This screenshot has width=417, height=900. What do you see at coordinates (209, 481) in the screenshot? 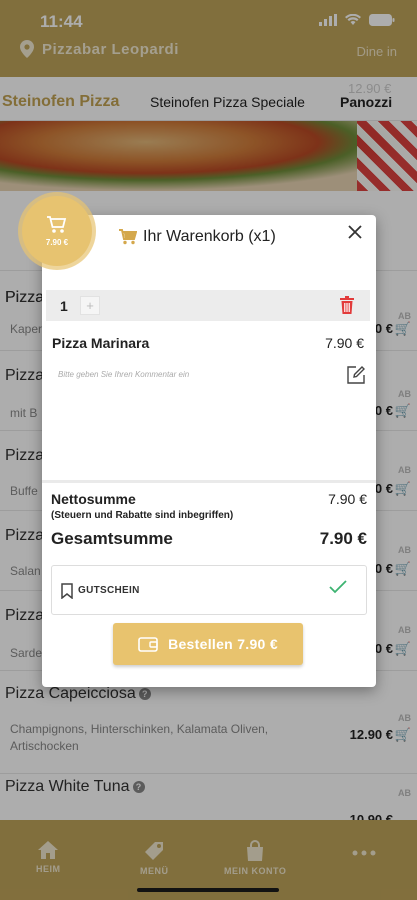
I see `divider` at bounding box center [209, 481].